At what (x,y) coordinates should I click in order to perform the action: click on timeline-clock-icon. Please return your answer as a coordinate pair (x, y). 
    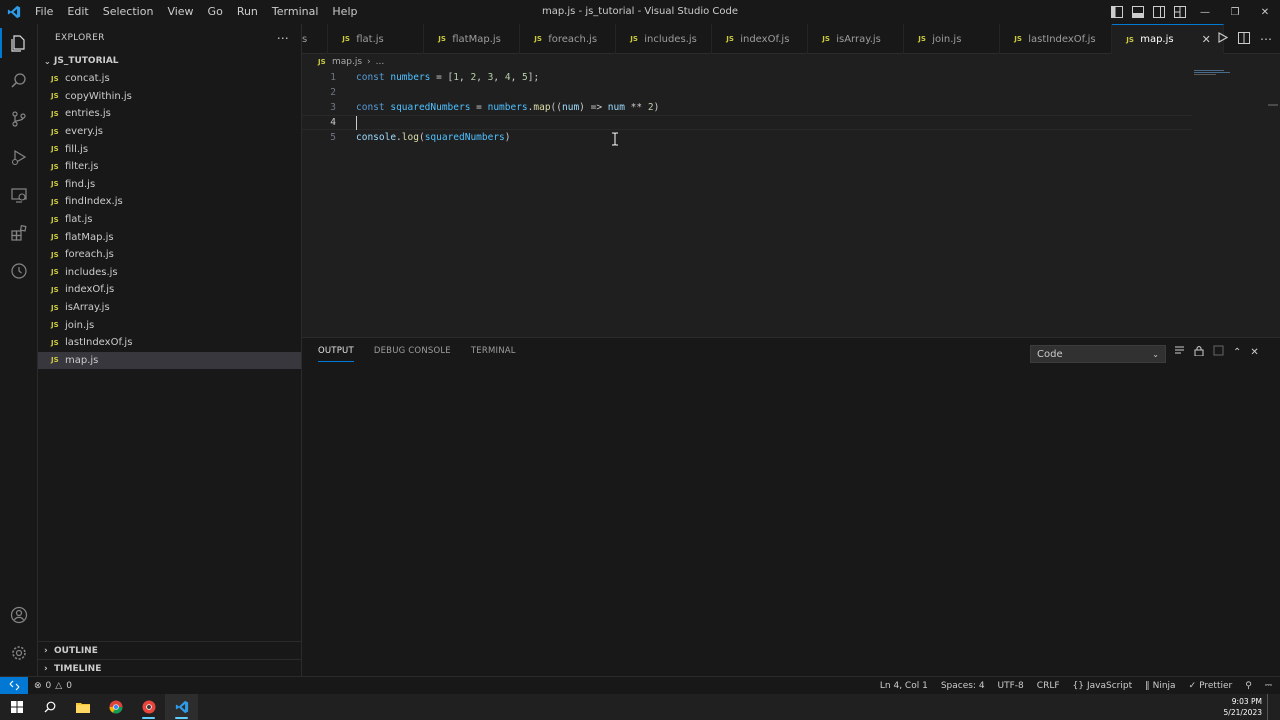
    Looking at the image, I should click on (19, 271).